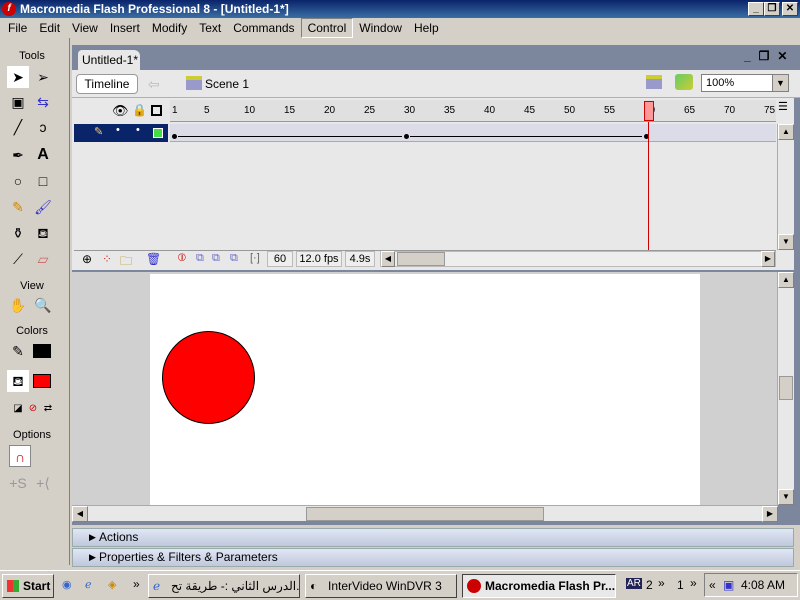 The width and height of the screenshot is (800, 600). I want to click on eyedropper-tool-icon: ⟋, so click(18, 259).